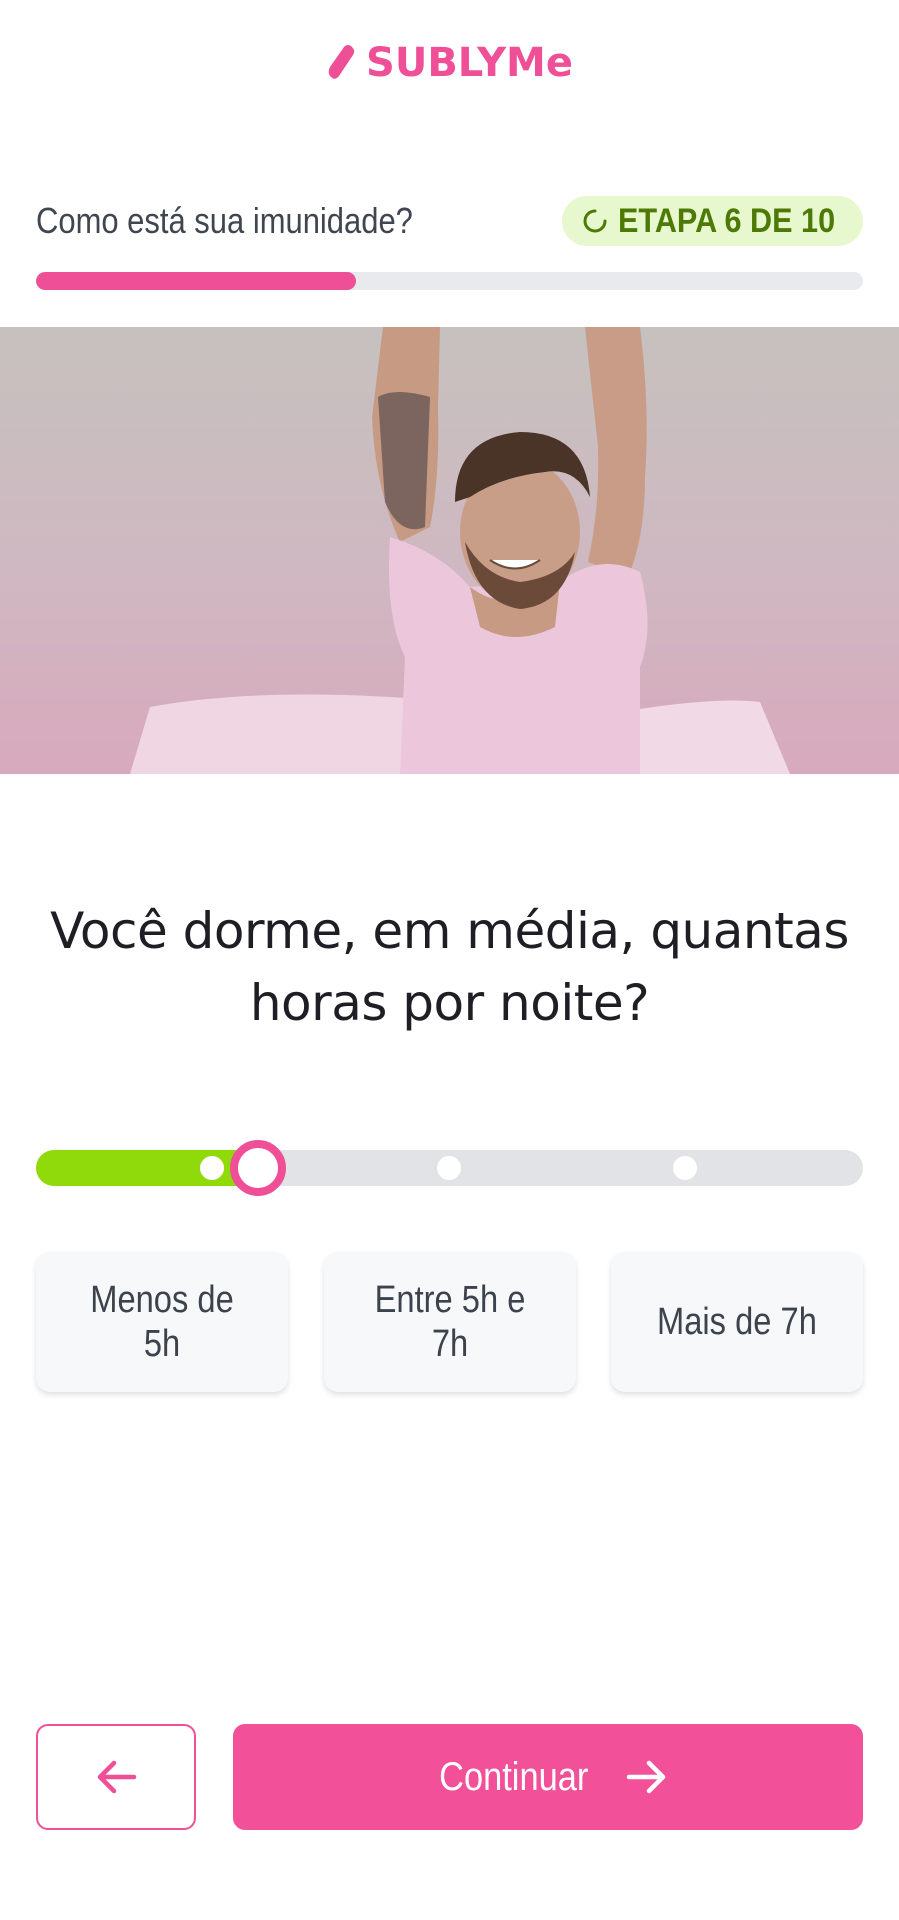 This screenshot has width=899, height=1920. I want to click on step-badge-label: ETAPA 6 DE 10, so click(726, 220).